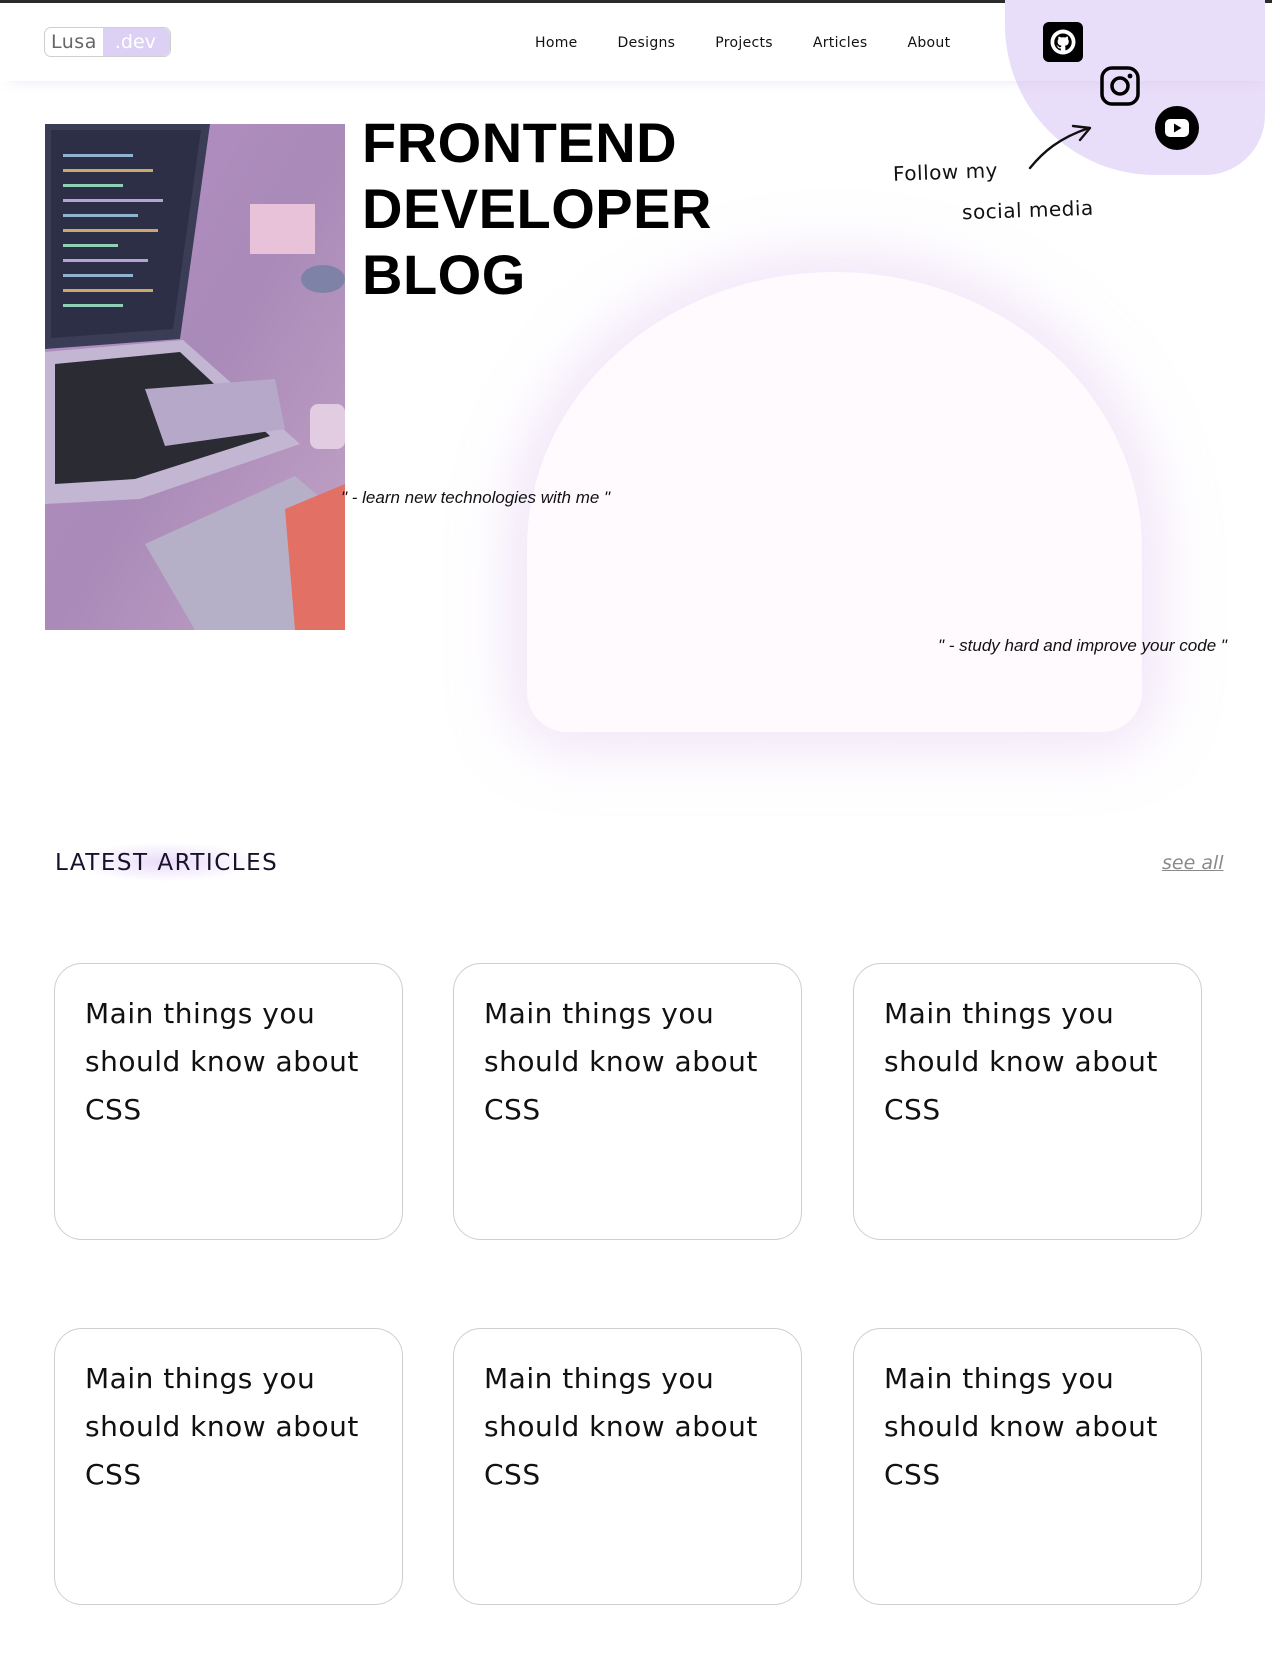 The width and height of the screenshot is (1272, 1662). Describe the element at coordinates (1120, 86) in the screenshot. I see `instagram-icon` at that location.